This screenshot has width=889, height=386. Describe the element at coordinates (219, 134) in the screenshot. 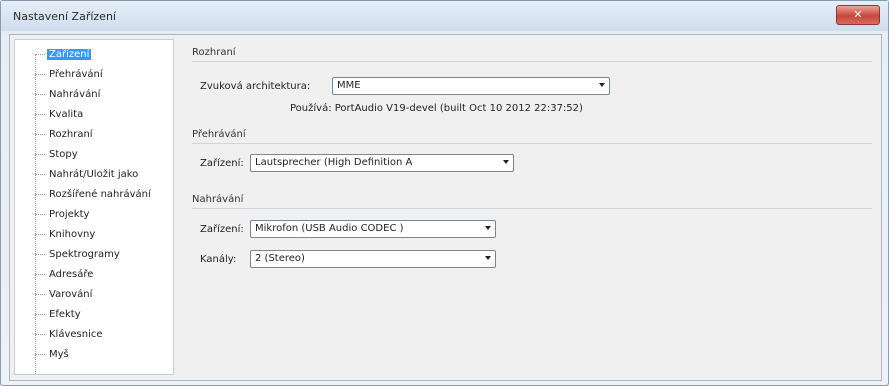

I see `group-title-playback: Přehrávání` at that location.